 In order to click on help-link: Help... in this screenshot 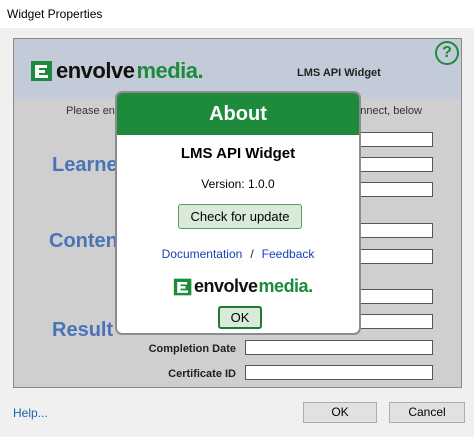, I will do `click(30, 413)`.